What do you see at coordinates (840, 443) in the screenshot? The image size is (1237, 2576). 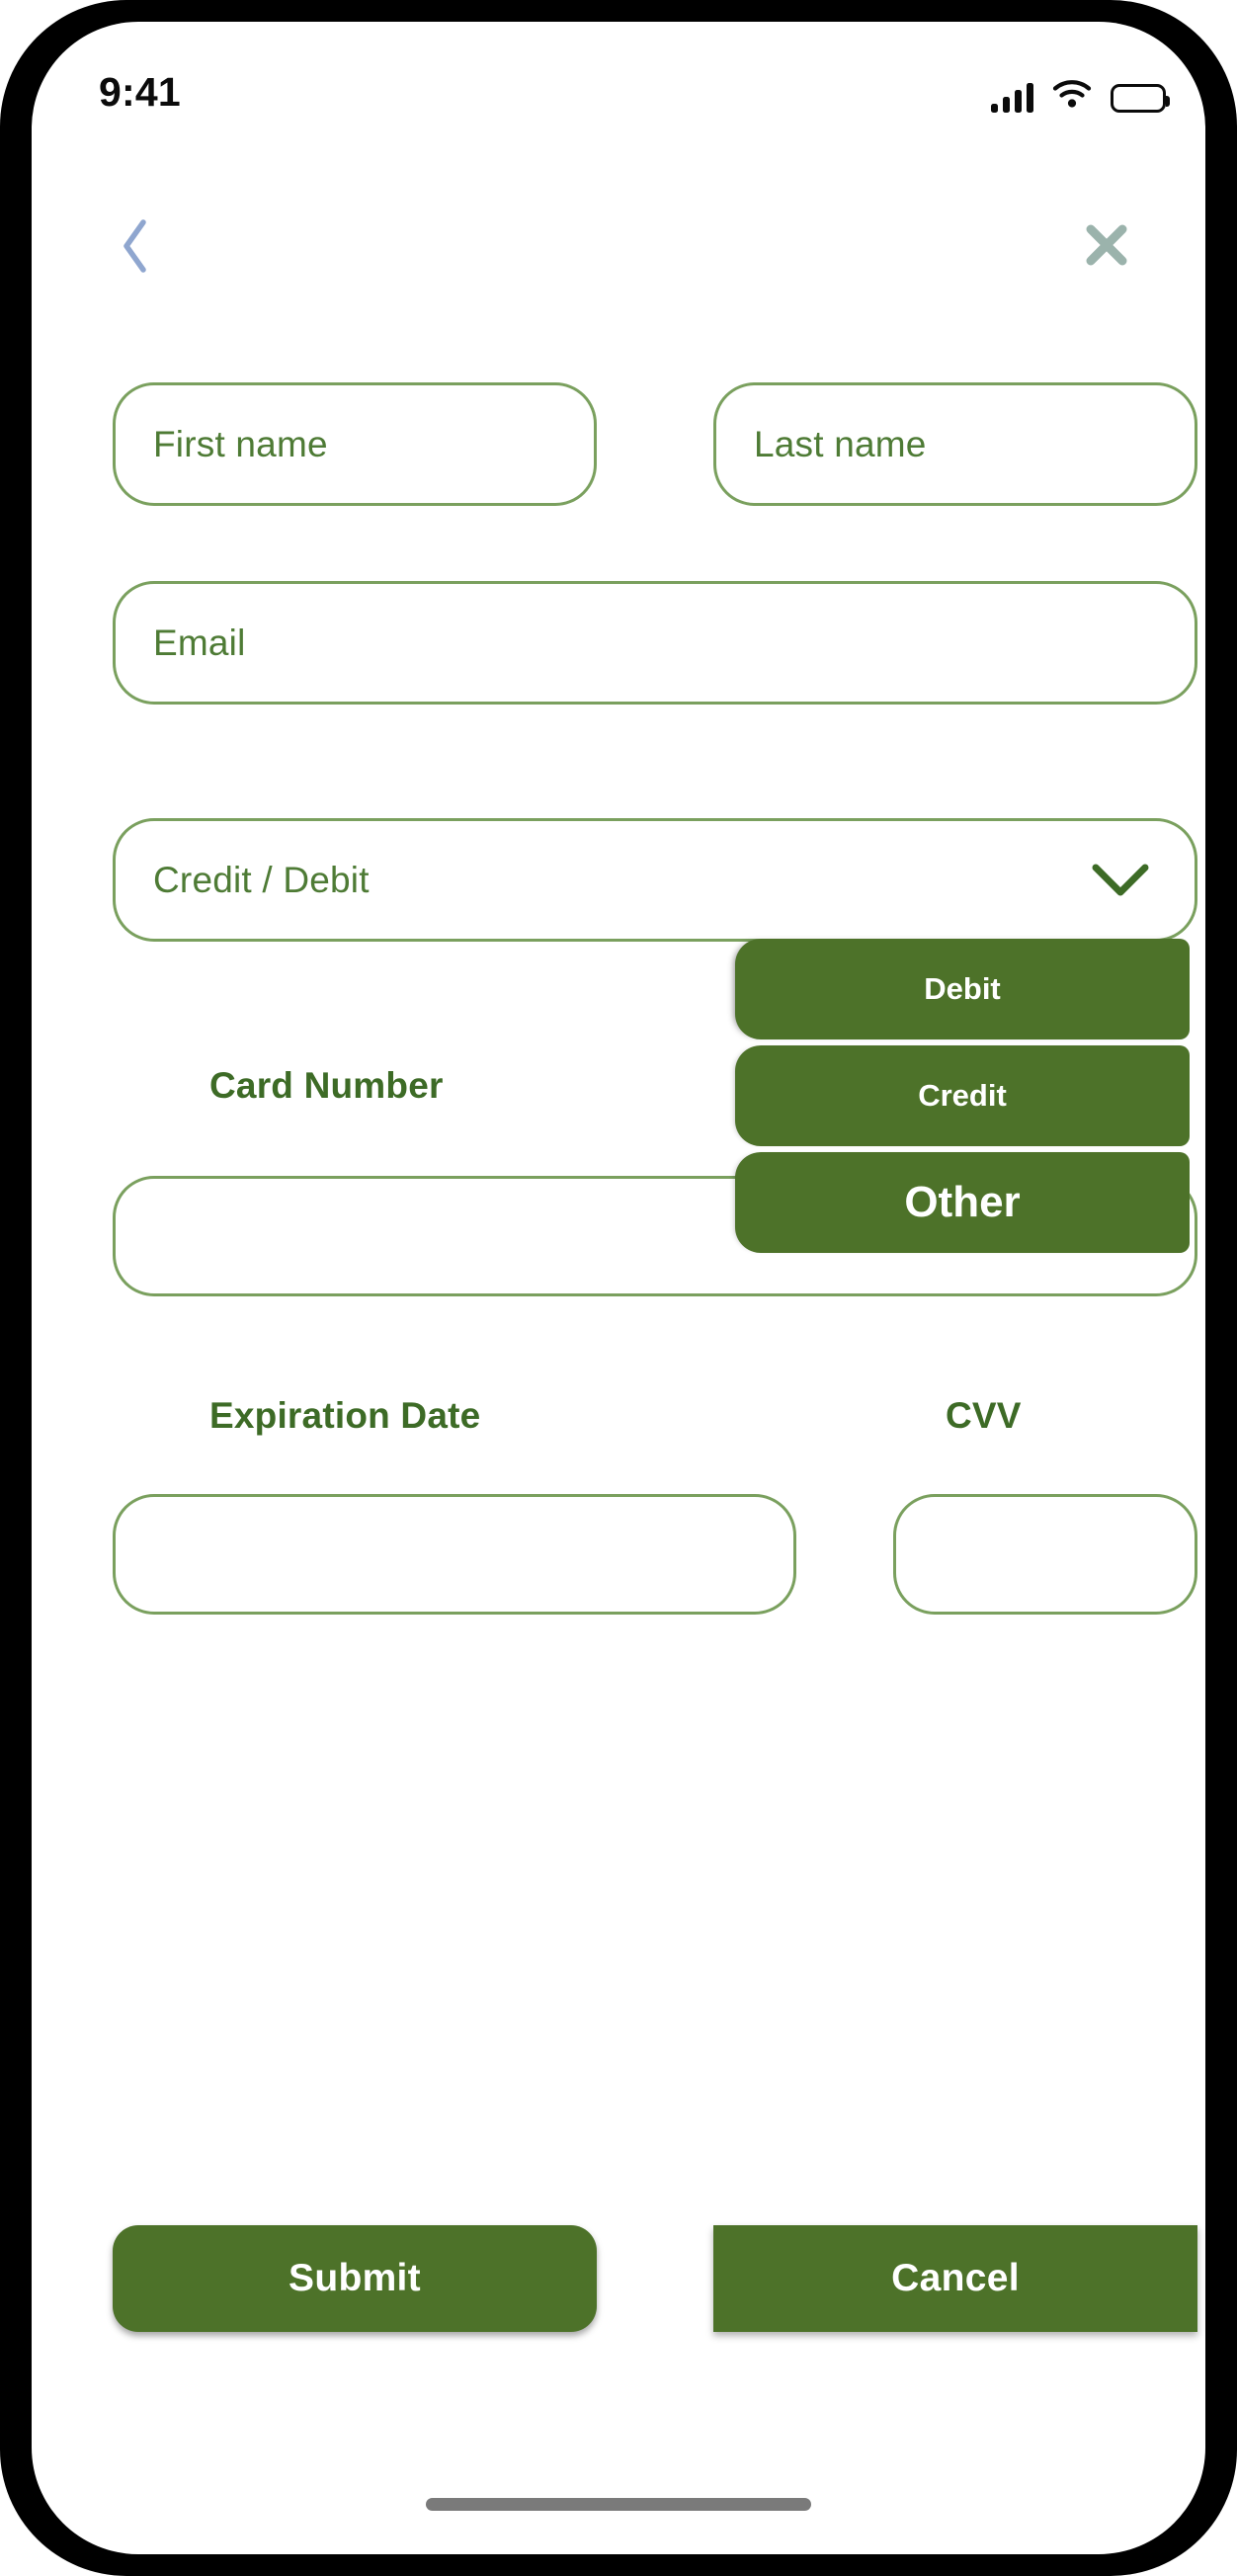 I see `last-name-placeholder: Last name` at bounding box center [840, 443].